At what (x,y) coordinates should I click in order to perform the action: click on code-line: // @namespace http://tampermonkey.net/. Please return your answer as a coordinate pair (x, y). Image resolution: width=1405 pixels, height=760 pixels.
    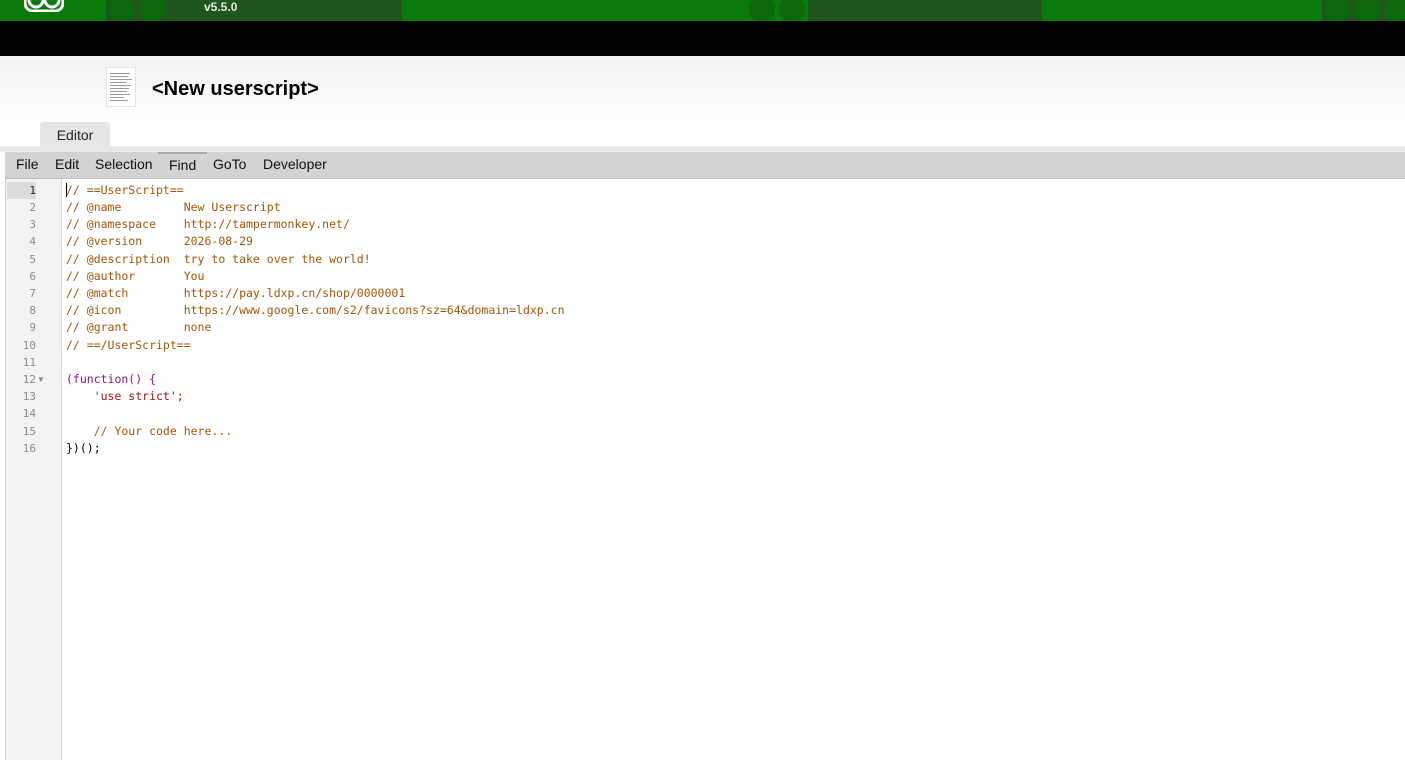
    Looking at the image, I should click on (208, 224).